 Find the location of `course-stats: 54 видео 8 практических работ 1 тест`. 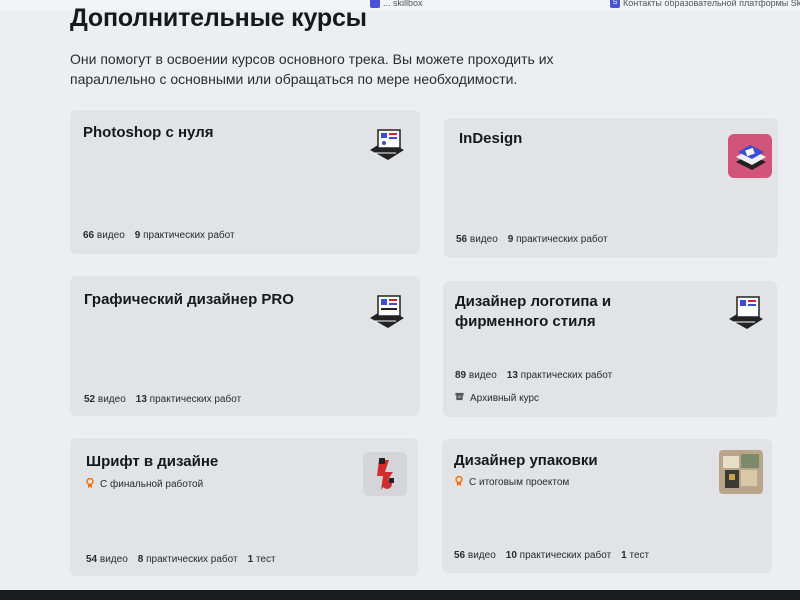

course-stats: 54 видео 8 практических работ 1 тест is located at coordinates (181, 559).